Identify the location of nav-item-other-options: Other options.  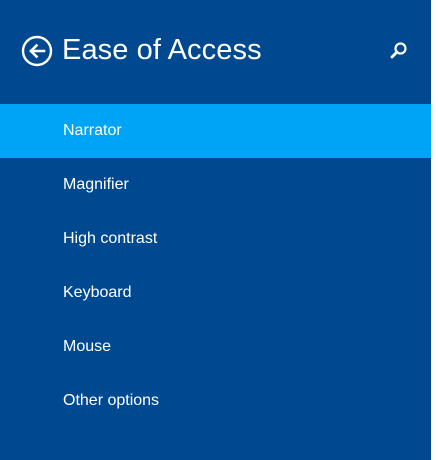
(215, 401).